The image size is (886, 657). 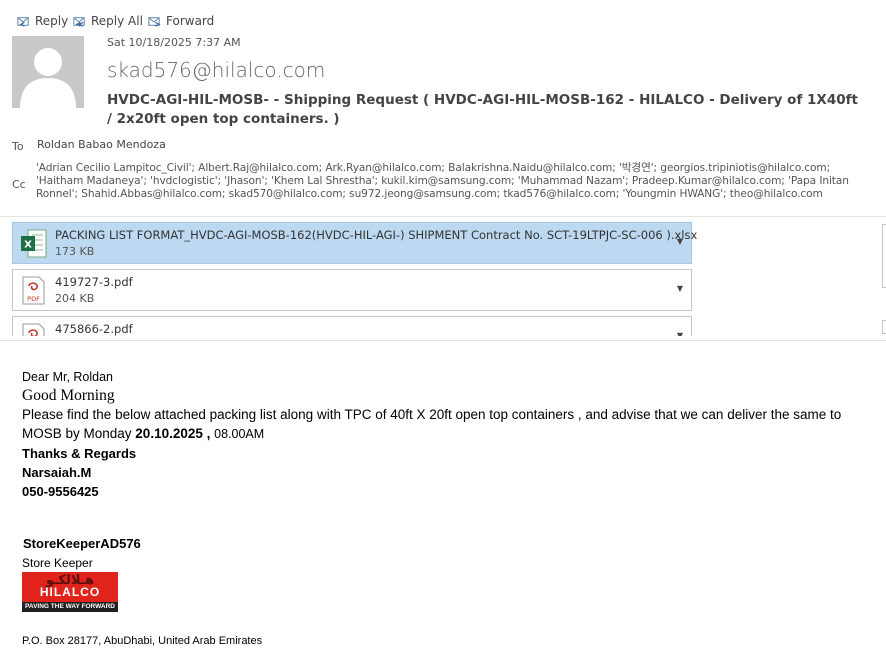 I want to click on attachment-item: PDF 475866-2.pdf ▼, so click(x=352, y=326).